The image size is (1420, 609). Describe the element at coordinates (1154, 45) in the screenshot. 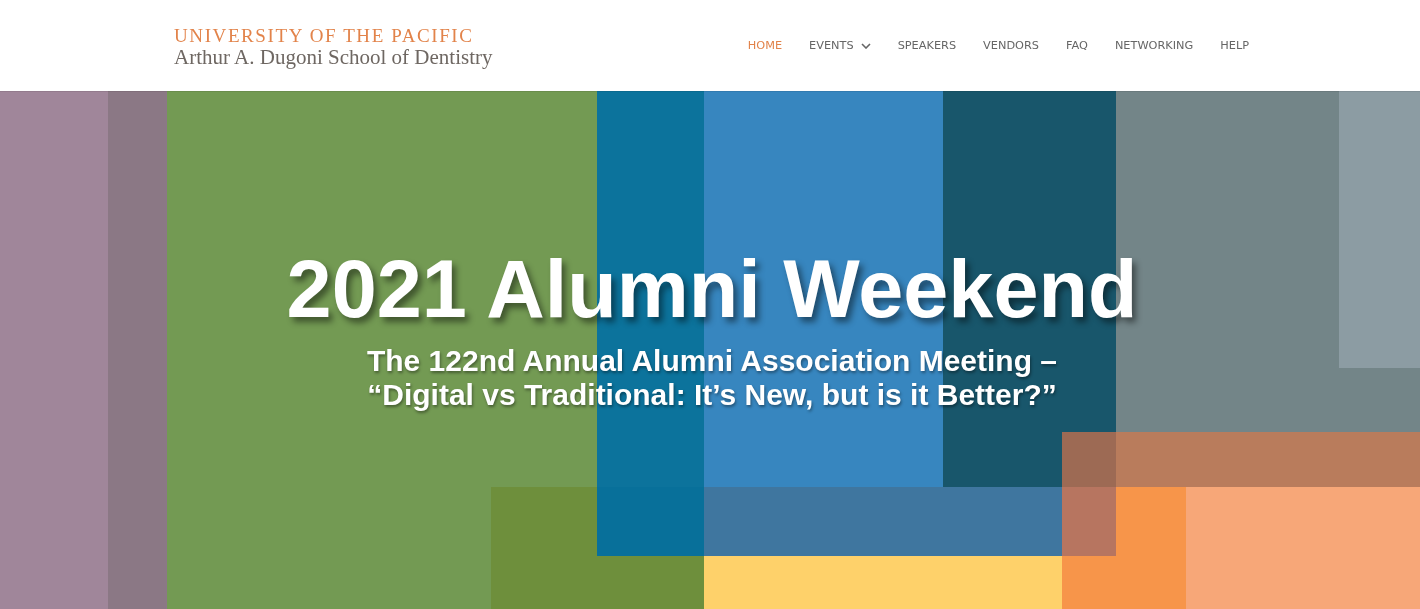

I see `nav-link: NETWORKING` at that location.